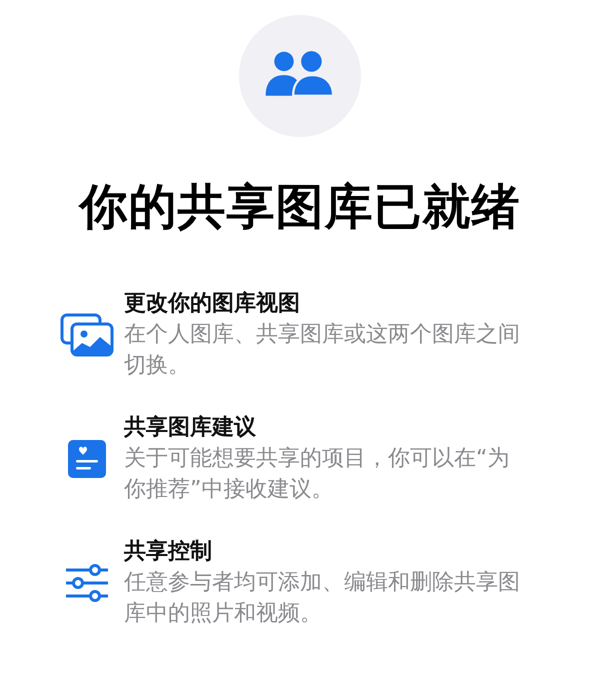  I want to click on feature-description: 任意参与者均可添加、编辑和删除共享图库中的照片和视频。, so click(322, 598).